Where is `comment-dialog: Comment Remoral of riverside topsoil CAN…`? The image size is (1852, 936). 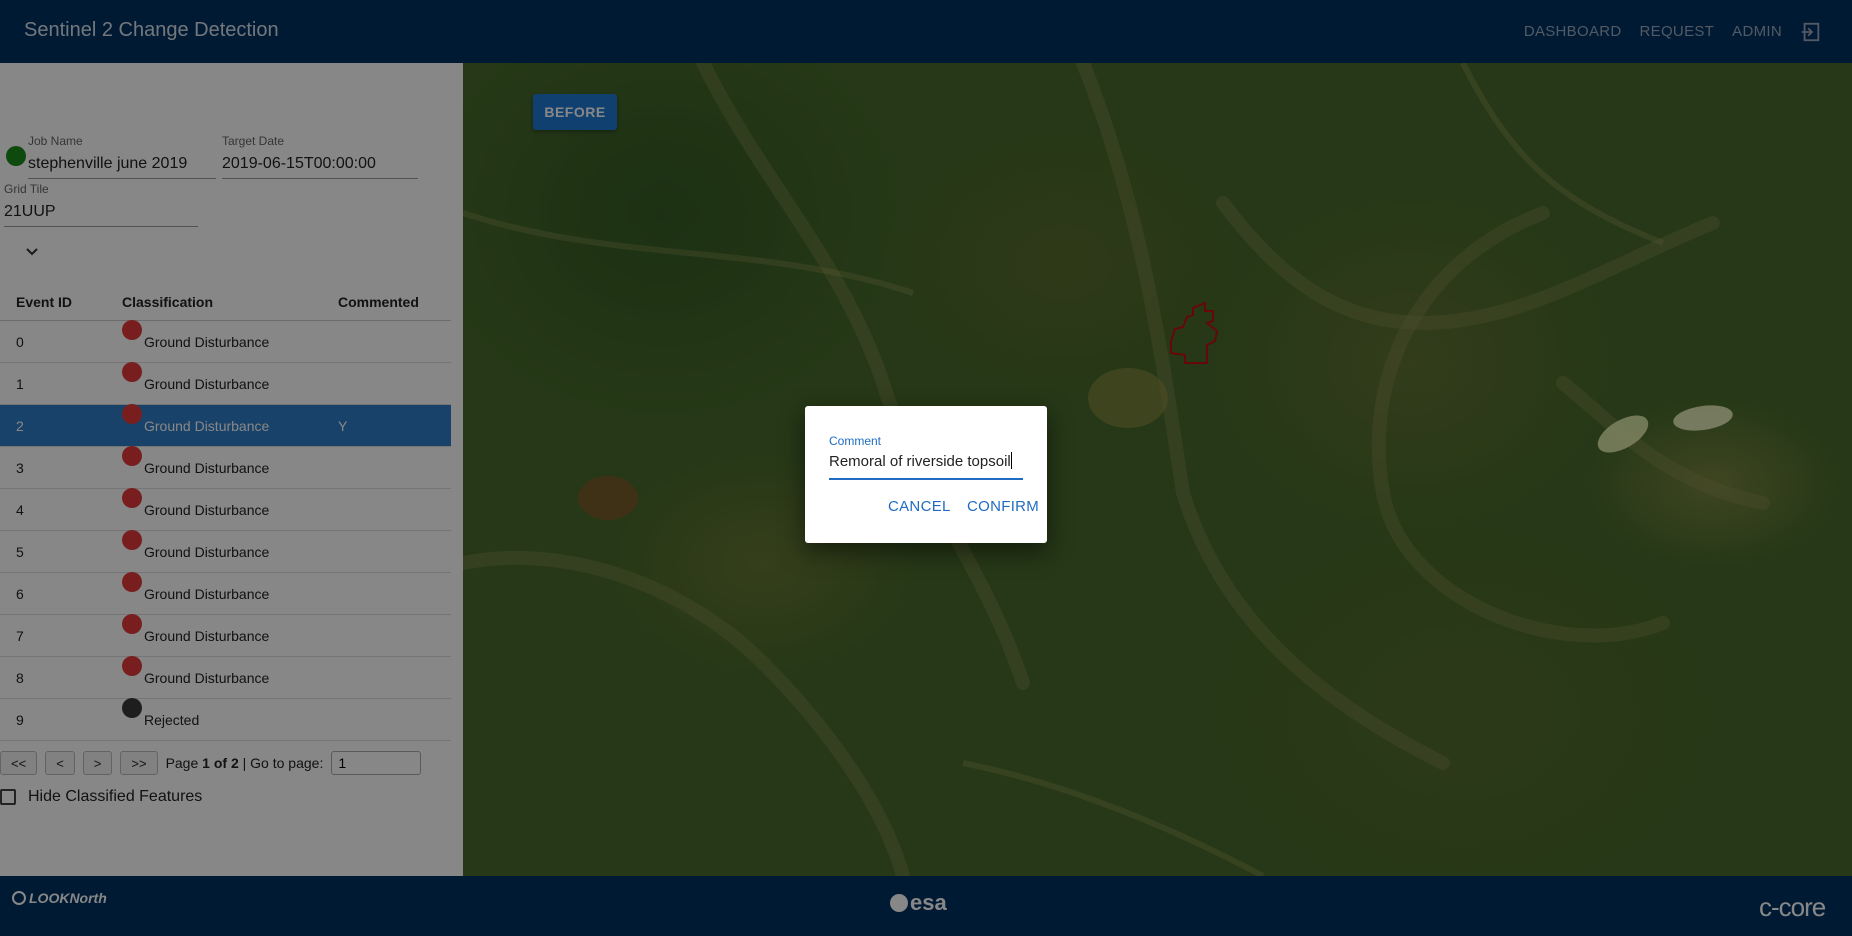
comment-dialog: Comment Remoral of riverside topsoil CAN… is located at coordinates (926, 474).